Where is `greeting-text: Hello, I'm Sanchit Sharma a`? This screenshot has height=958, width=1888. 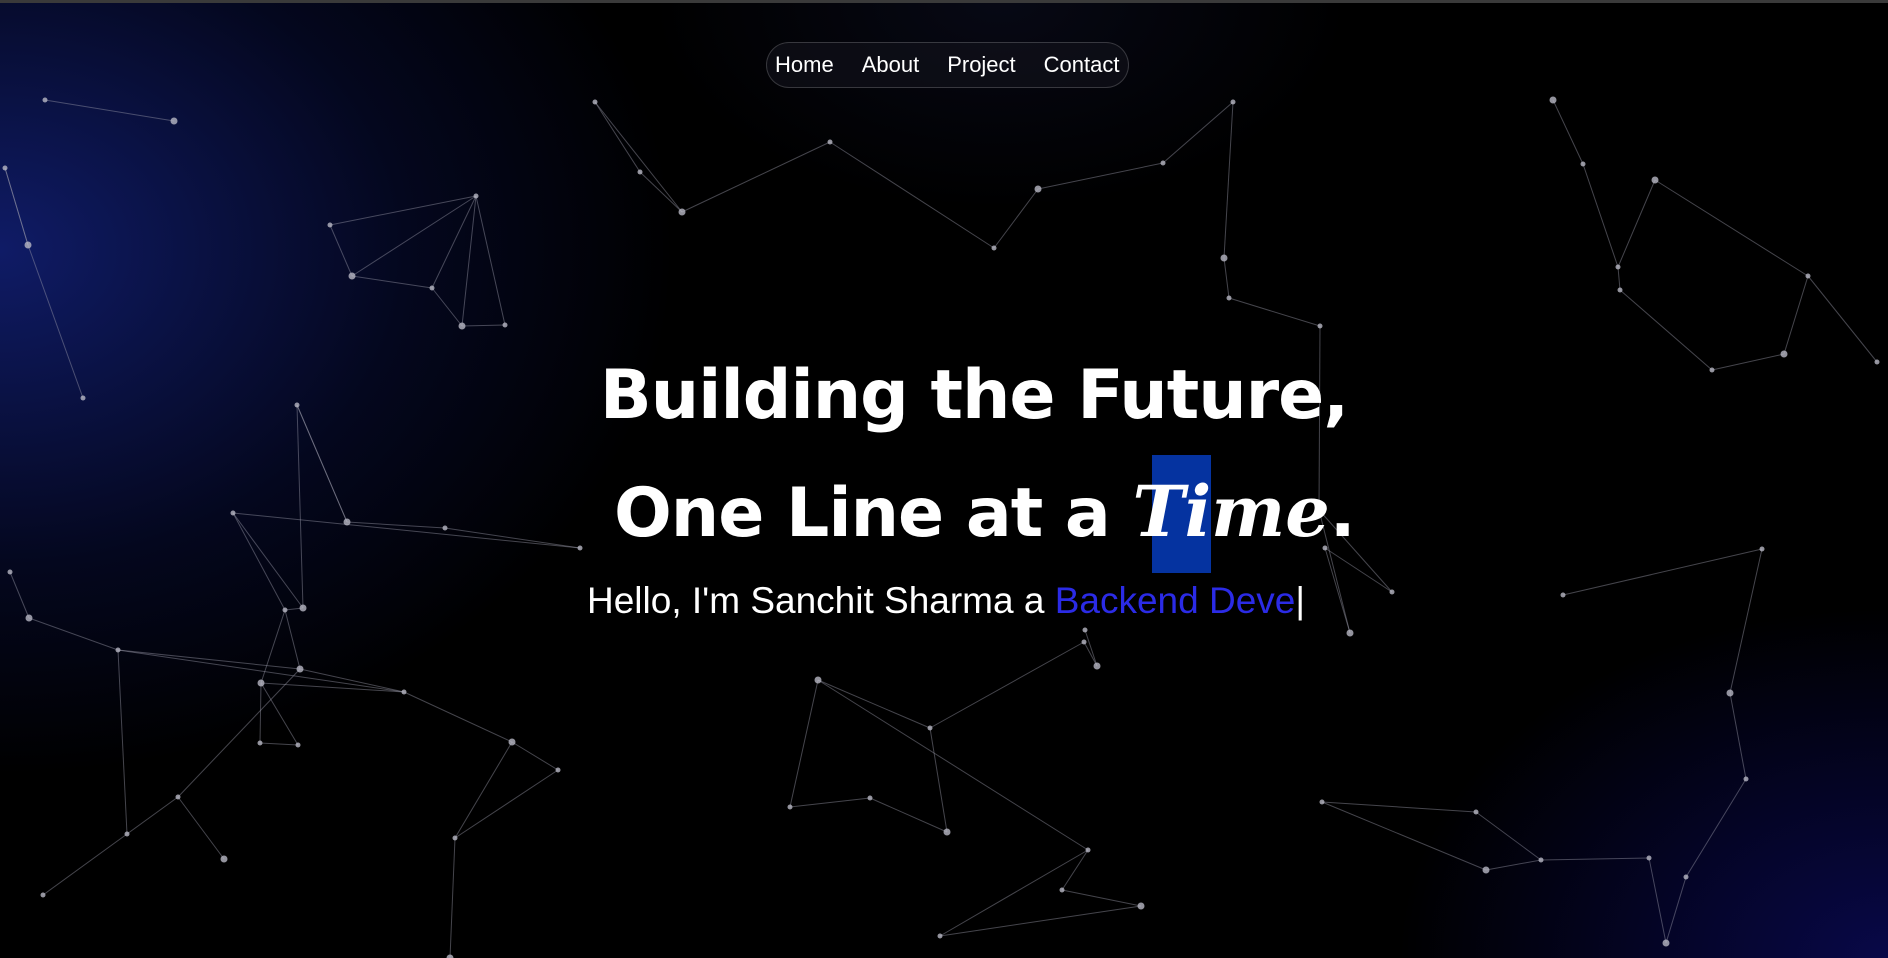
greeting-text: Hello, I'm Sanchit Sharma a is located at coordinates (821, 600).